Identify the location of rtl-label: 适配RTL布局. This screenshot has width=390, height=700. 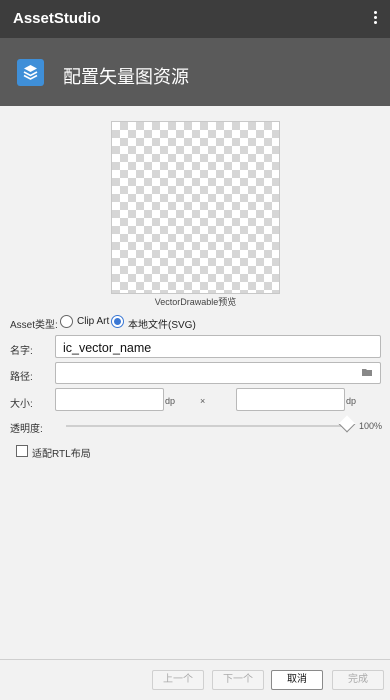
(61, 452).